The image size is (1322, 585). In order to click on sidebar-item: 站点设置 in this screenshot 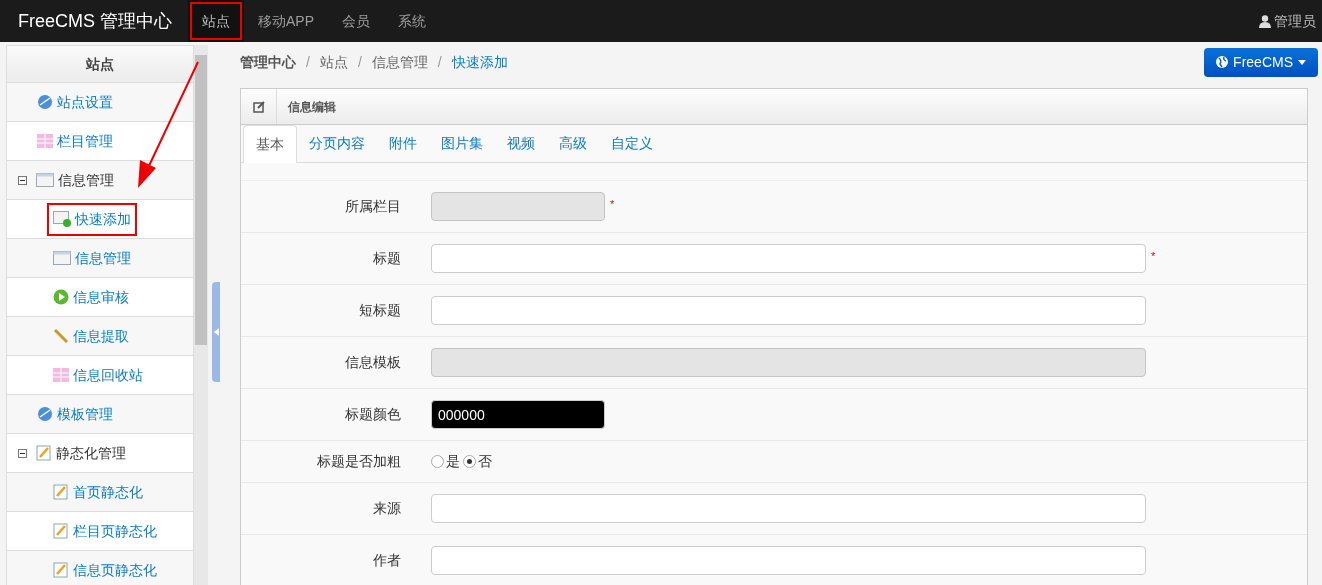, I will do `click(100, 102)`.